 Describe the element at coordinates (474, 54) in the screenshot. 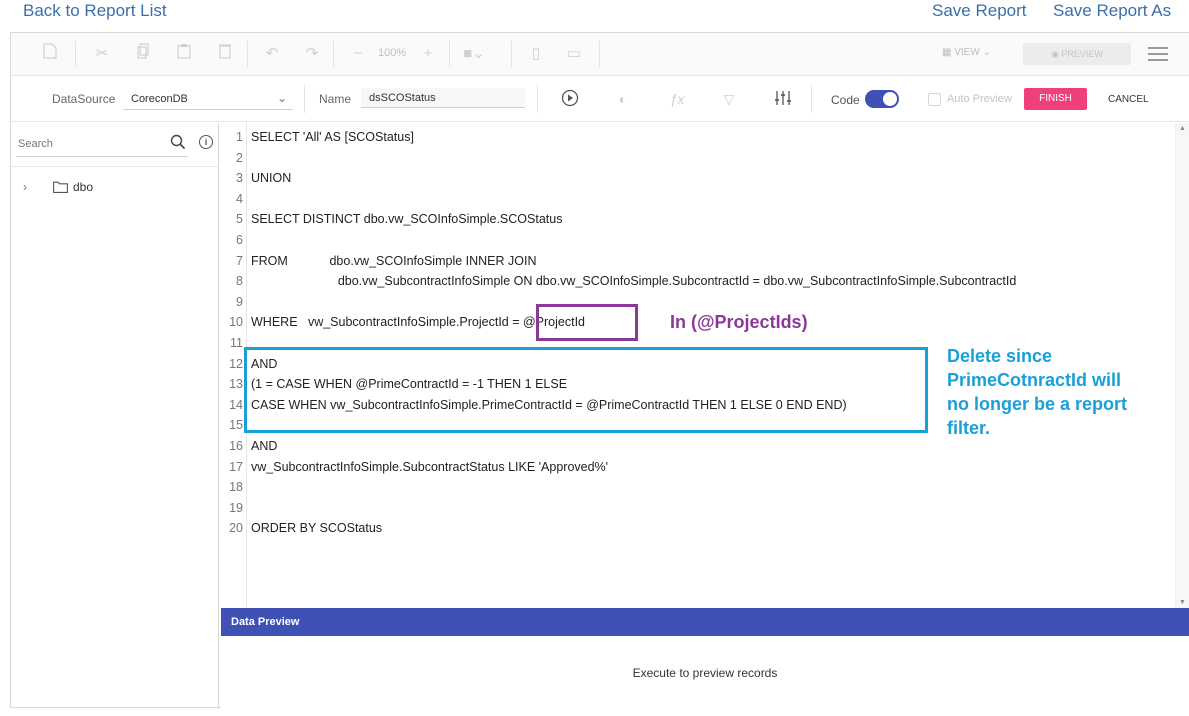

I see `align-dropdown-icon: ■⌄` at that location.